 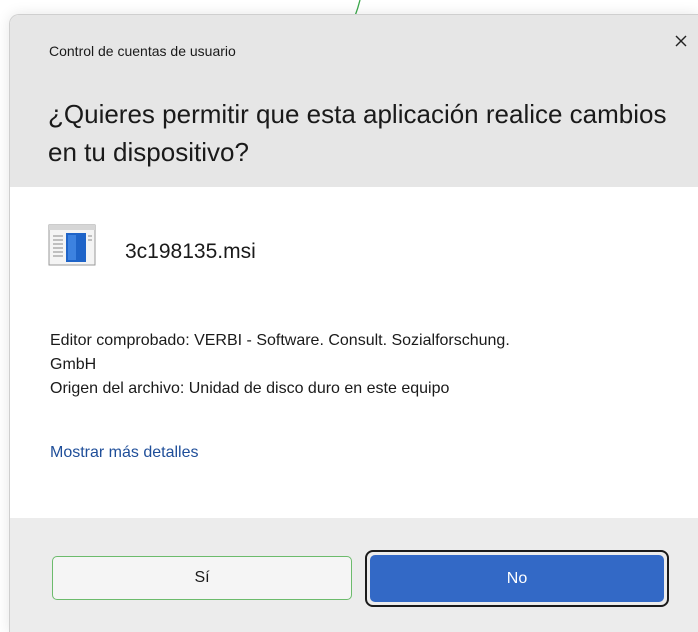 I want to click on show-more-details-link: Mostrar más detalles, so click(x=124, y=453).